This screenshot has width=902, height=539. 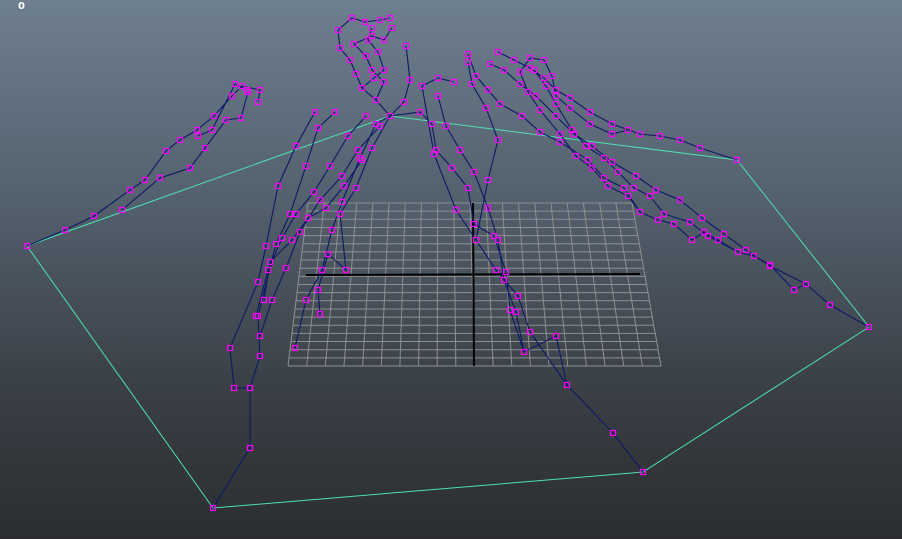 I want to click on z-axis-line, so click(x=473, y=284).